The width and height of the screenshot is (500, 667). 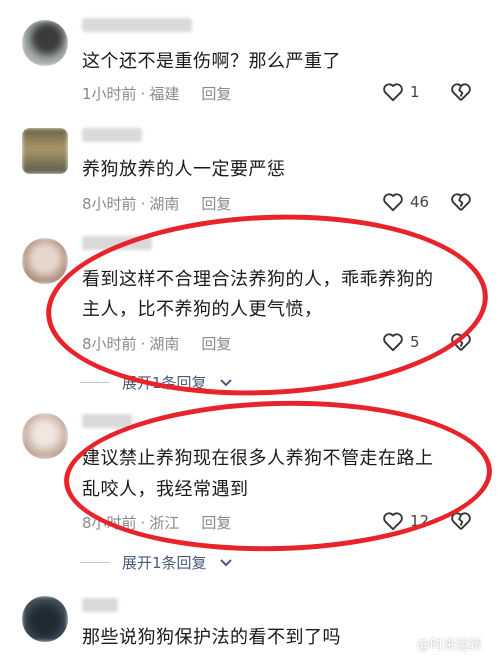 What do you see at coordinates (211, 61) in the screenshot?
I see `comment-text: 这个还不是重伤啊？那么严重了` at bounding box center [211, 61].